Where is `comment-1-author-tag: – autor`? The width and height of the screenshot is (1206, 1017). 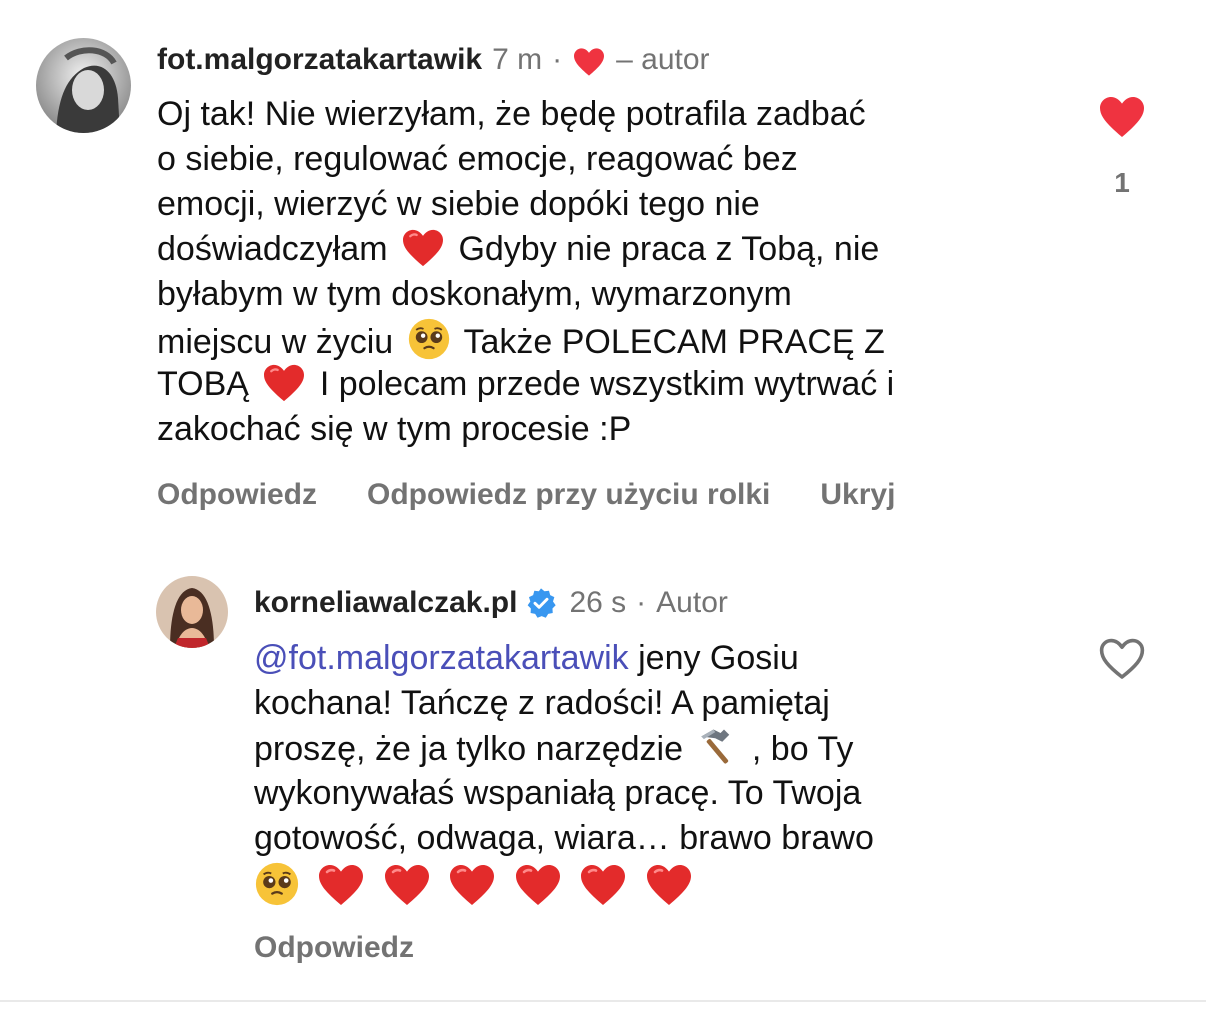
comment-1-author-tag: – autor is located at coordinates (663, 59).